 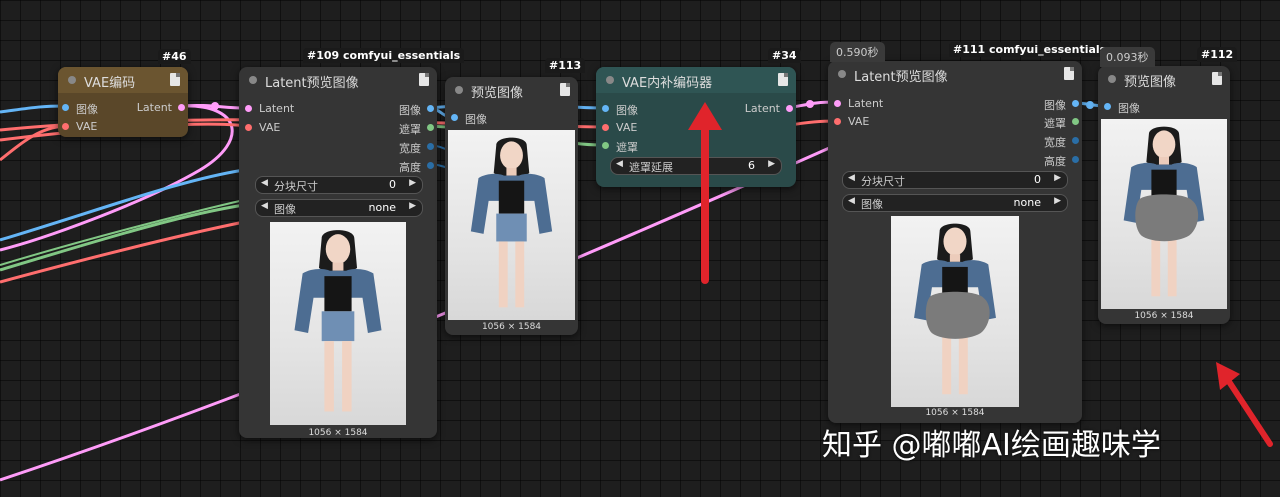 I want to click on wire-mask-long, so click(x=122, y=237).